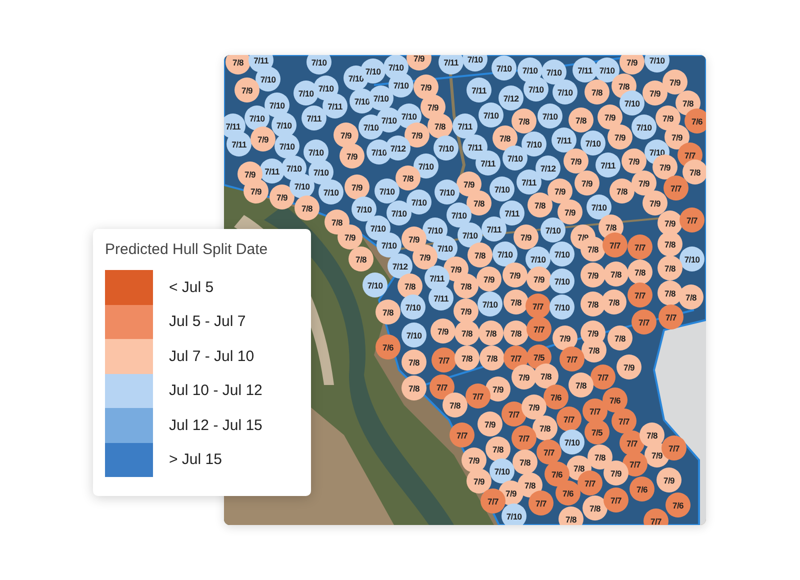 This screenshot has width=800, height=580. What do you see at coordinates (191, 287) in the screenshot?
I see `legend-label: < Jul 5` at bounding box center [191, 287].